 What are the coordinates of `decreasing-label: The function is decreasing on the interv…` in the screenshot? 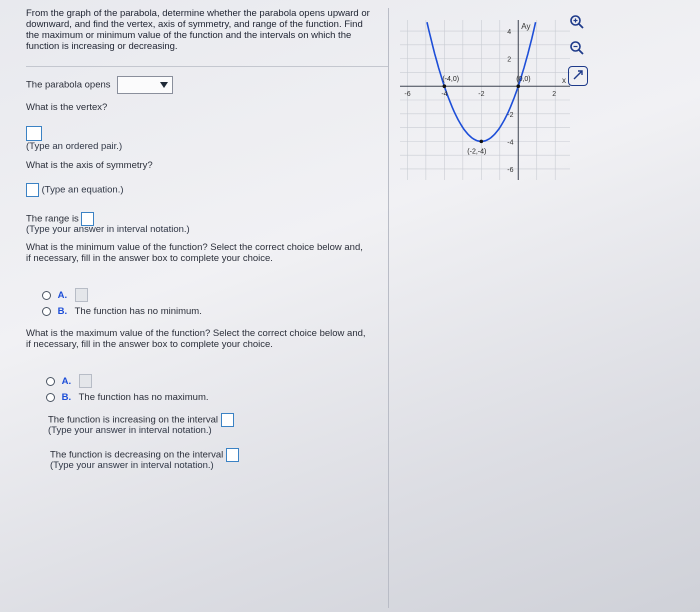 It's located at (137, 455).